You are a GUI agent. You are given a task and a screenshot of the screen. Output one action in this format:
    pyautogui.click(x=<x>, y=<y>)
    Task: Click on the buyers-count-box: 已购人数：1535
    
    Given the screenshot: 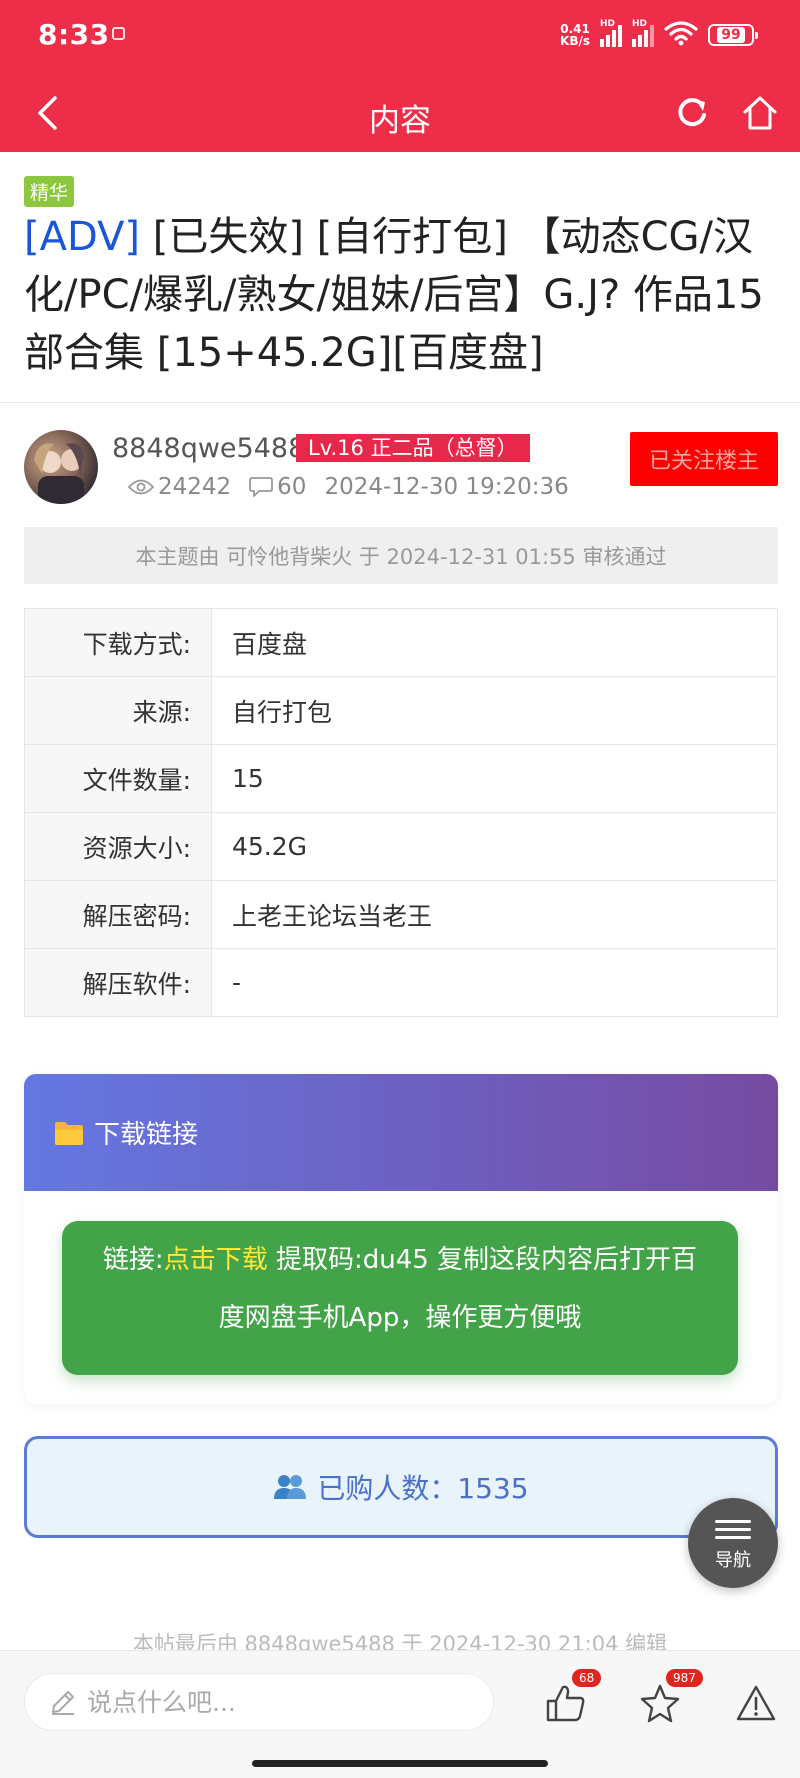 What is the action you would take?
    pyautogui.click(x=401, y=1487)
    